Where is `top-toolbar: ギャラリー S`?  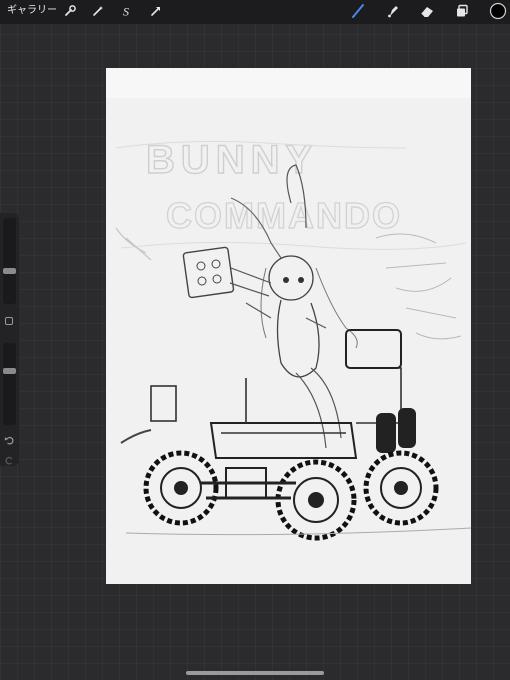
top-toolbar: ギャラリー S is located at coordinates (255, 12).